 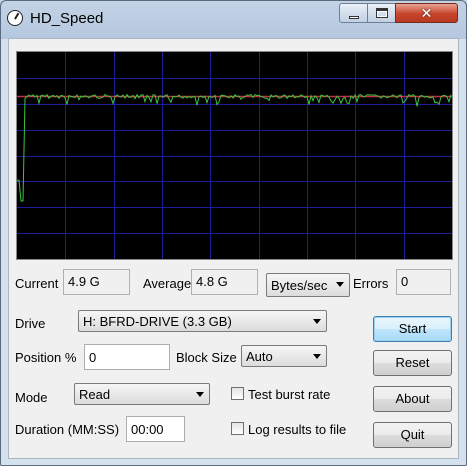 I want to click on log-results-label: Log results to file, so click(x=297, y=429).